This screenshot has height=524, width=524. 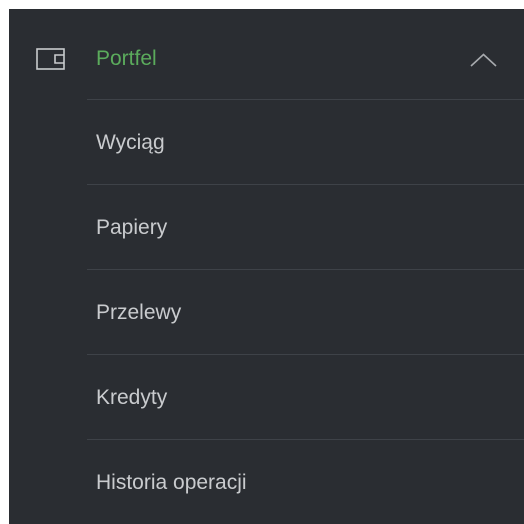 I want to click on menu-item-label: Kredyty, so click(x=132, y=397).